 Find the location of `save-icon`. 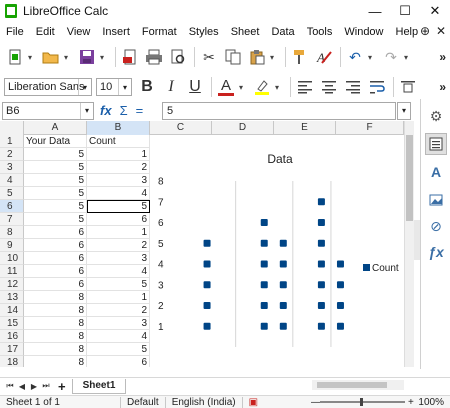

save-icon is located at coordinates (87, 57).